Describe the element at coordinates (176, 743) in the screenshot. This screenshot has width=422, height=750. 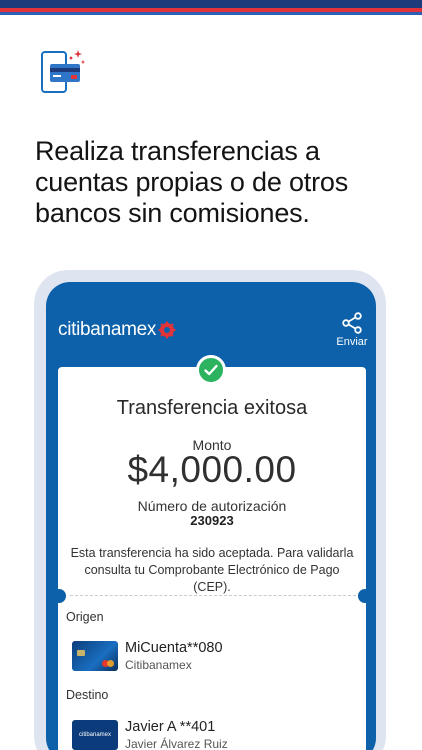
I see `destination-holder-name: Javier Álvarez Ruiz` at that location.